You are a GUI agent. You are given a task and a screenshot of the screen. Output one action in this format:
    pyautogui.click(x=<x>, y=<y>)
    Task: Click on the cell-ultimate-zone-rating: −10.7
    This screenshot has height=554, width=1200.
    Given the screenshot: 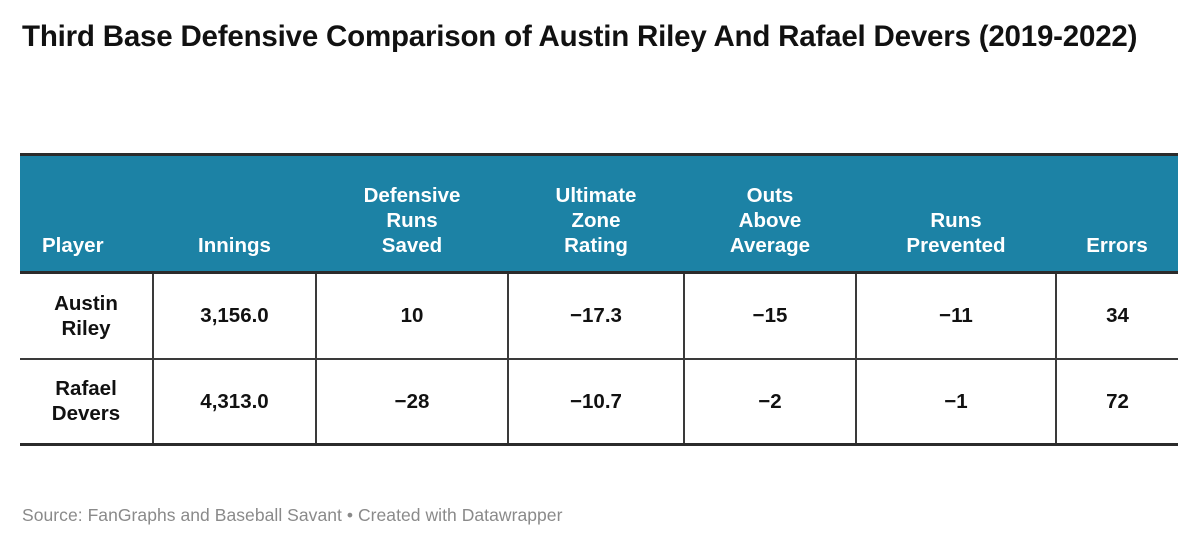 What is the action you would take?
    pyautogui.click(x=595, y=401)
    